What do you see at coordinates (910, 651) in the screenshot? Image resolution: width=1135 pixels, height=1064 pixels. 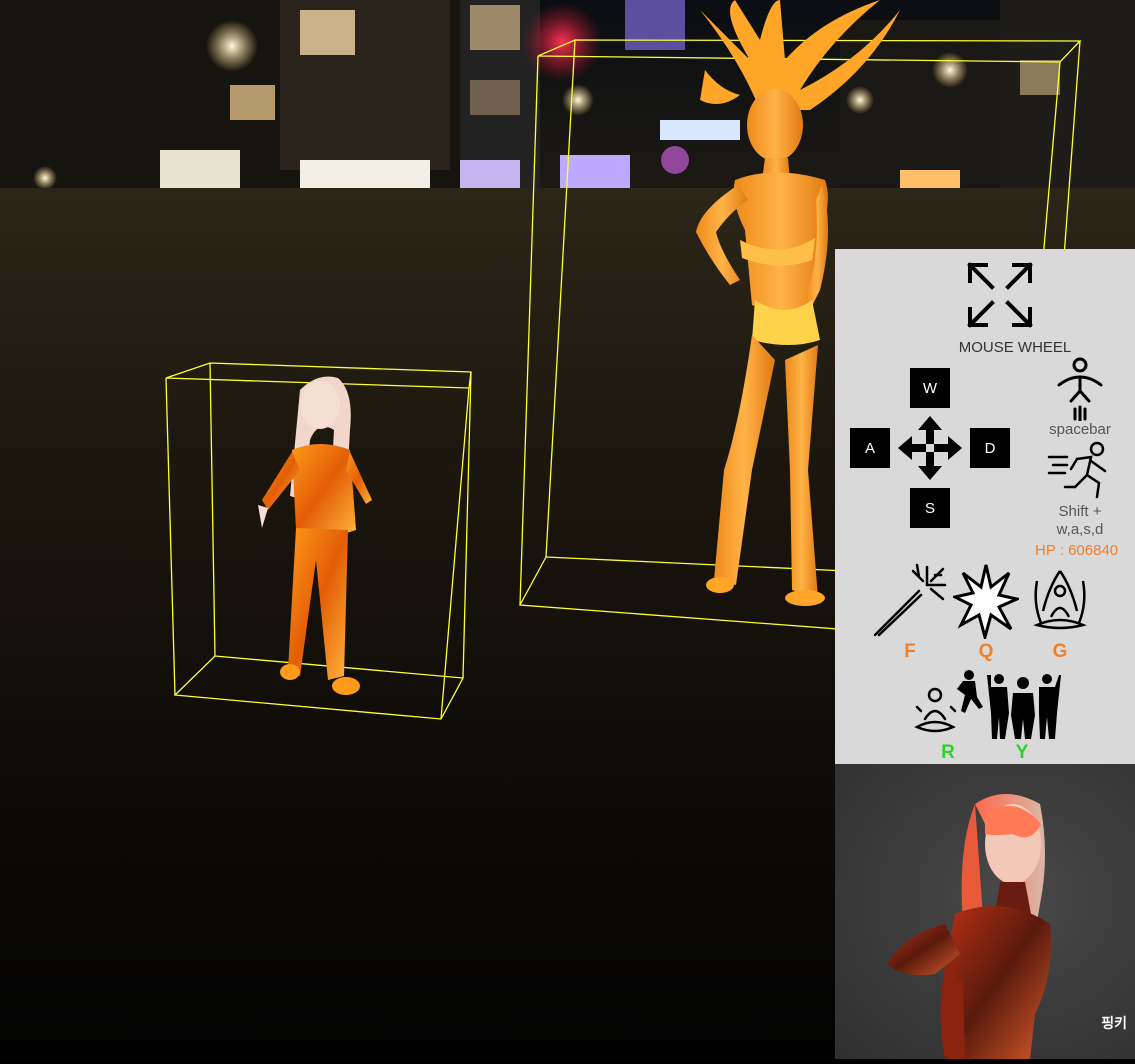 I see `skill-key-f: F` at bounding box center [910, 651].